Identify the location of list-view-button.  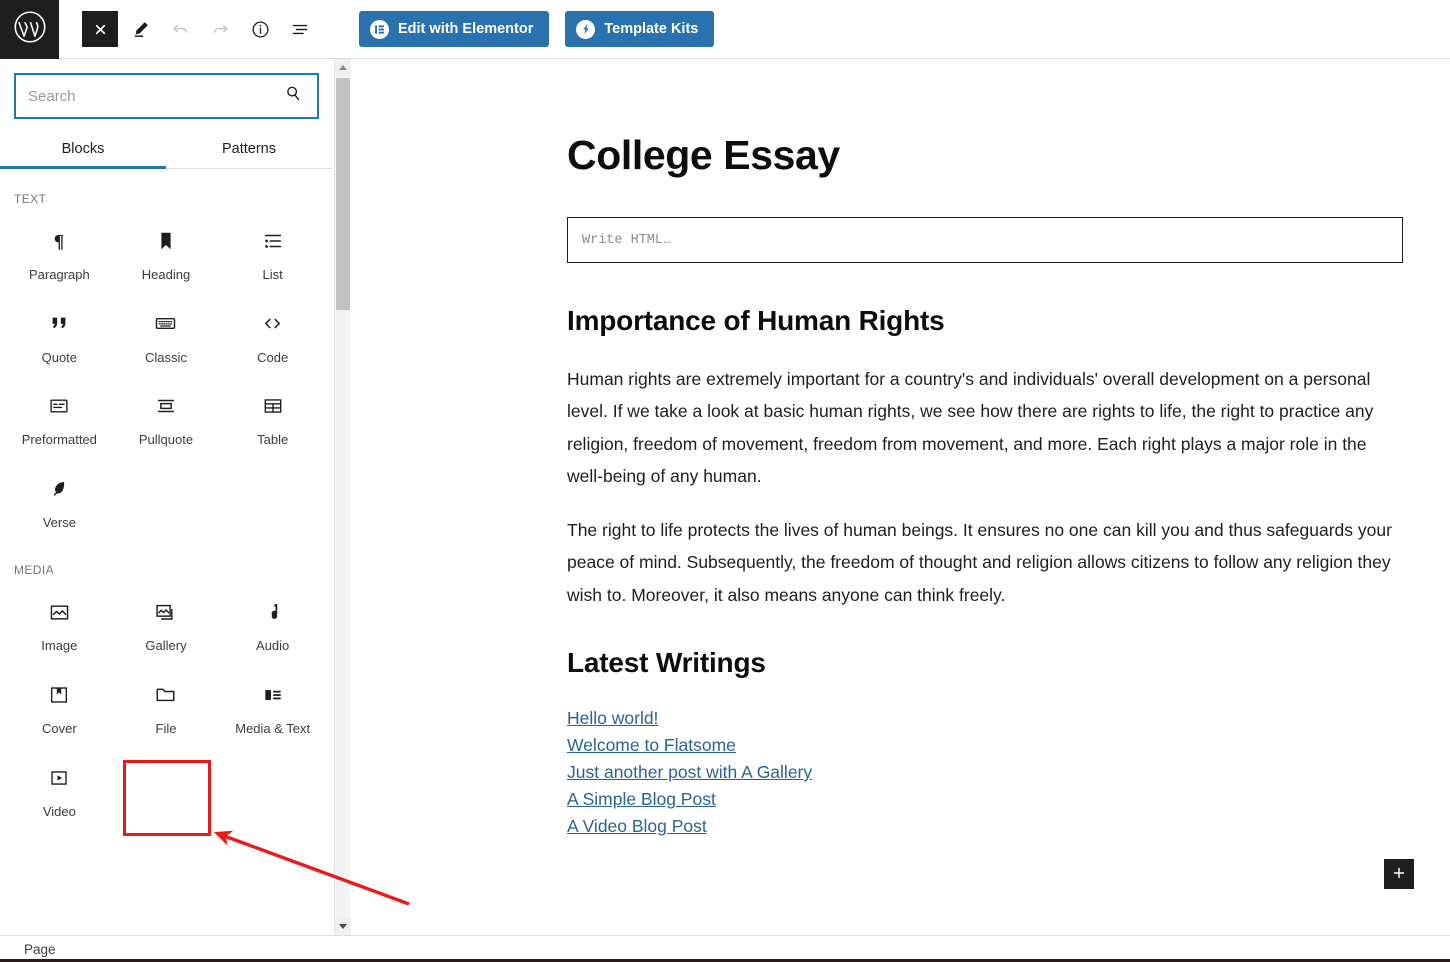
(300, 29).